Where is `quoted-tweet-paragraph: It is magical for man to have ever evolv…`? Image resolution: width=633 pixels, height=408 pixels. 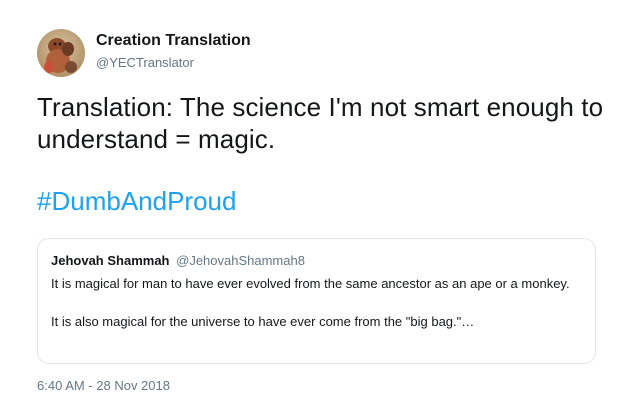
quoted-tweet-paragraph: It is magical for man to have ever evolv… is located at coordinates (310, 283).